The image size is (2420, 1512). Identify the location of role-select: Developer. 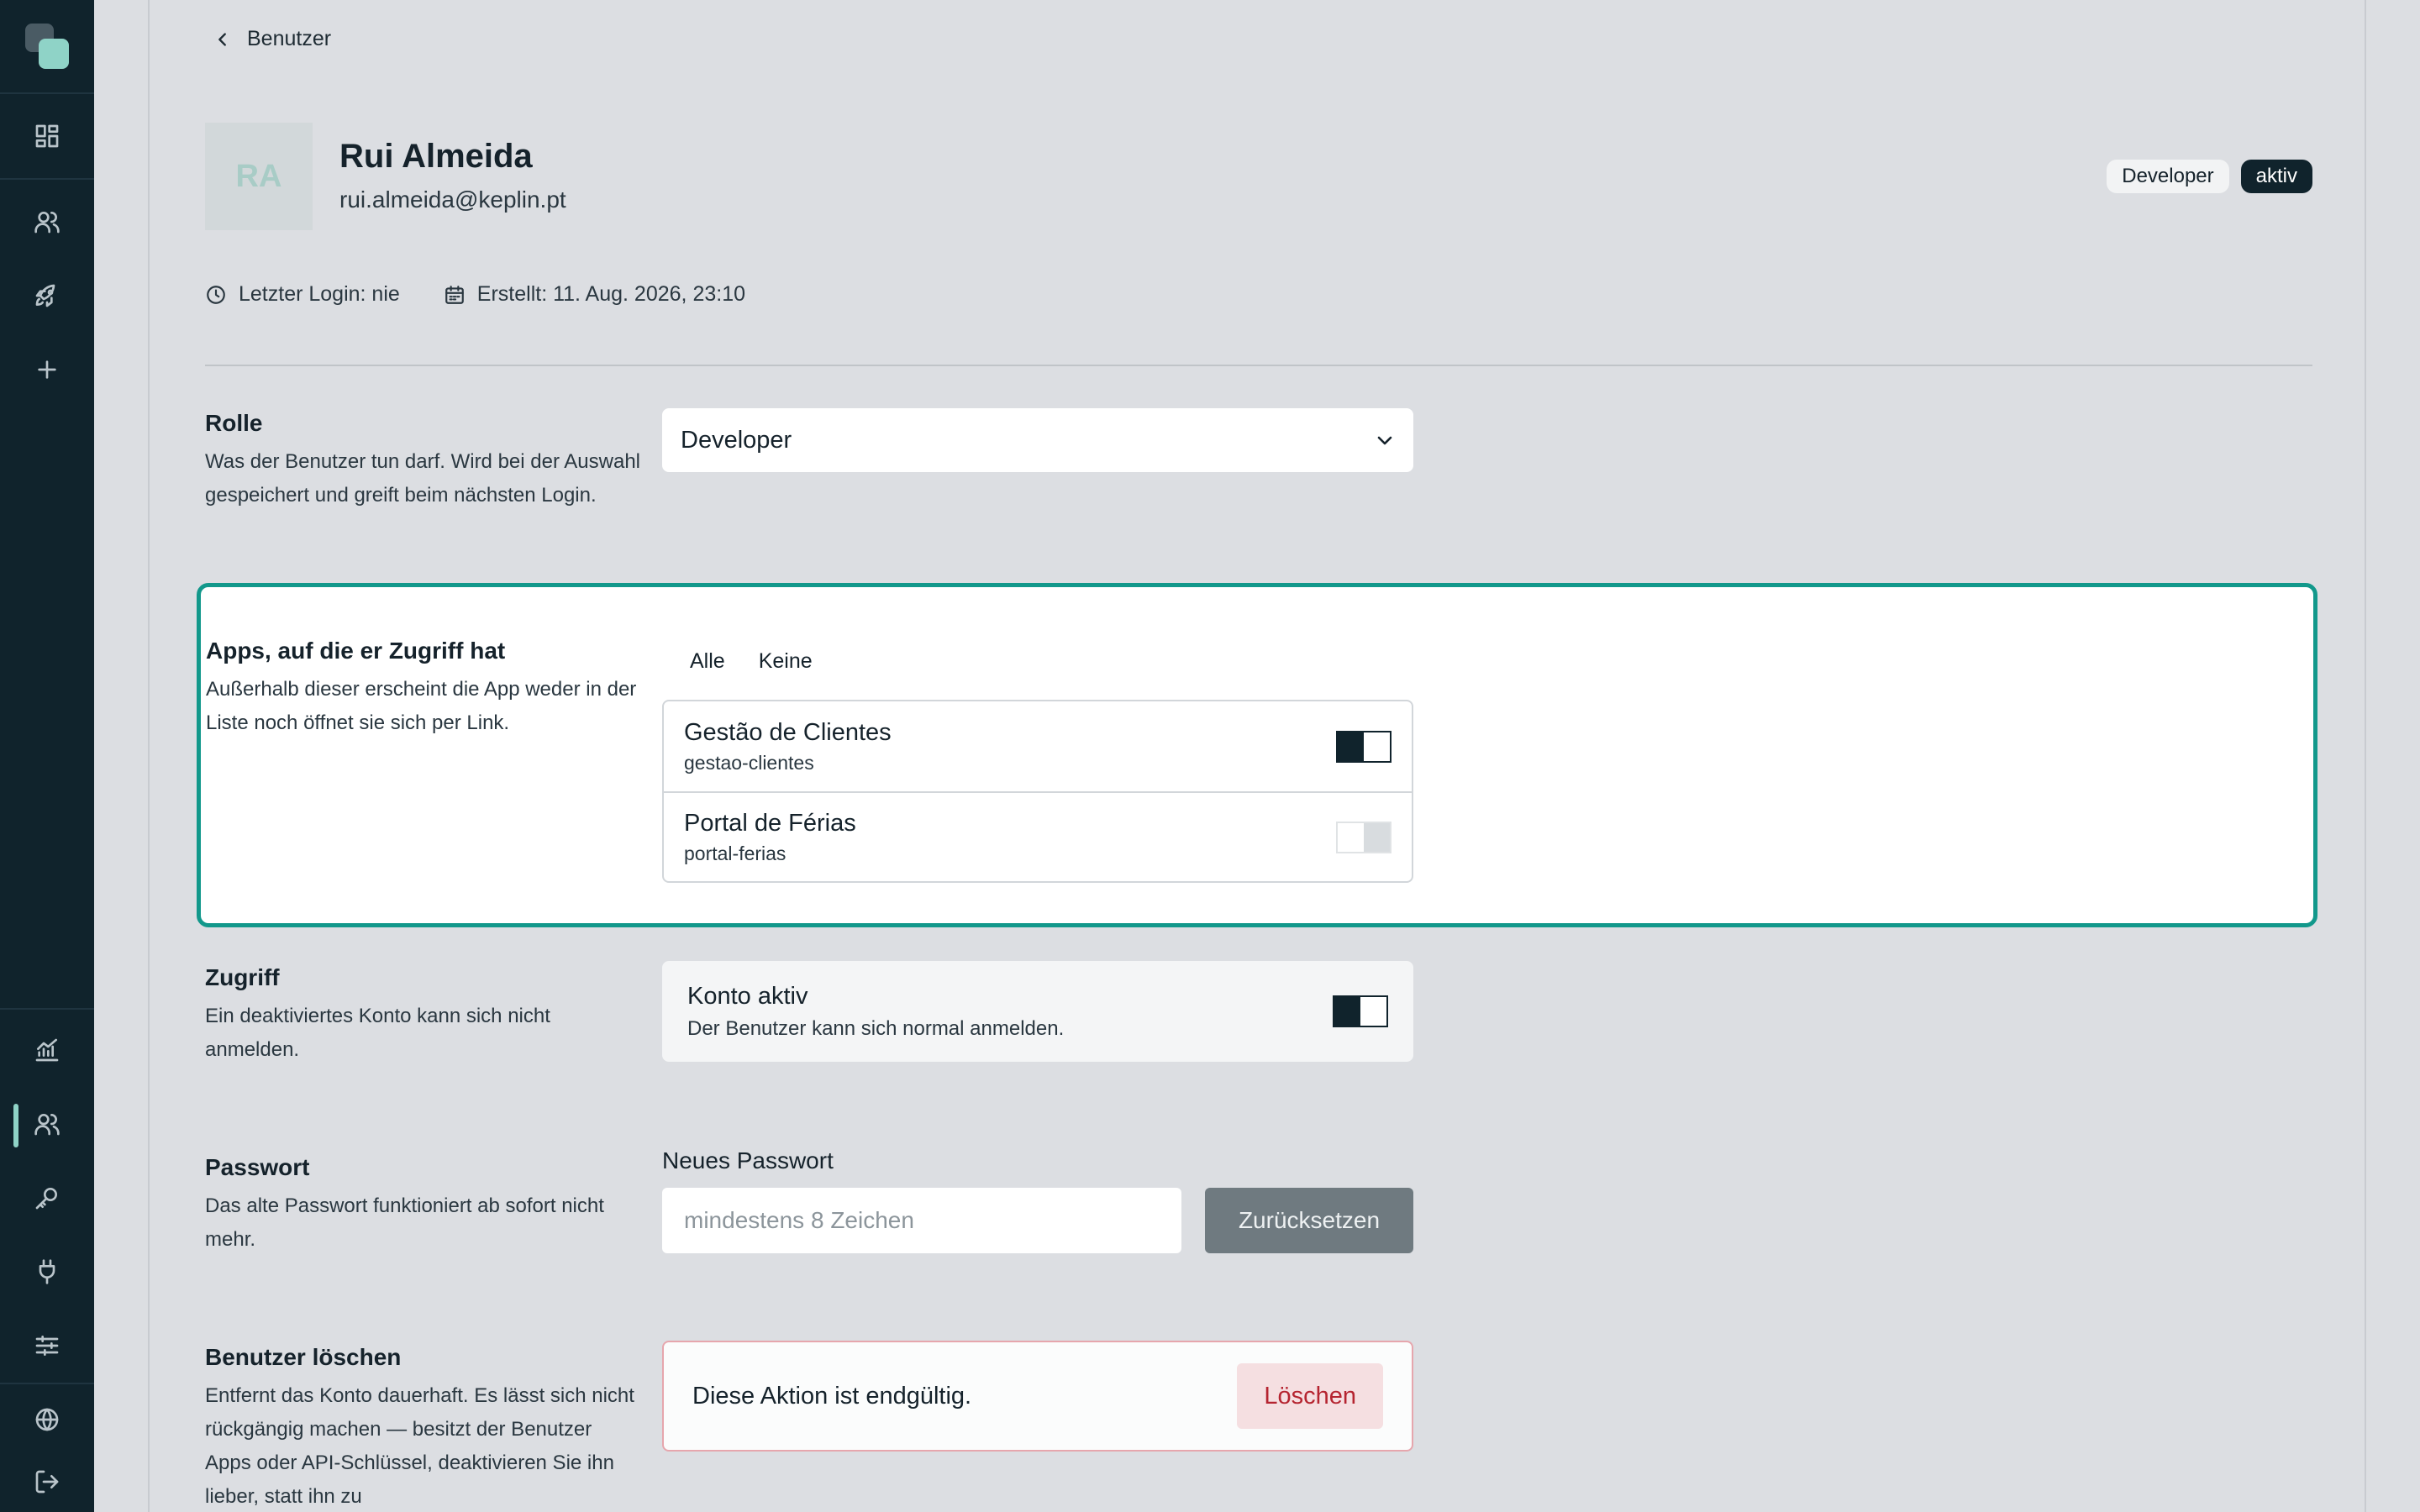
(1037, 440).